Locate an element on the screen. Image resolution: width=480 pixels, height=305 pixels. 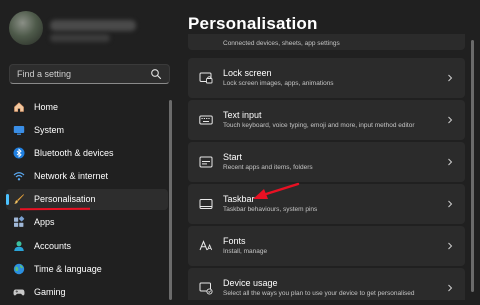
sidebar-item-bluetooth-devices: Bluetooth & devices is located at coordinates (87, 152).